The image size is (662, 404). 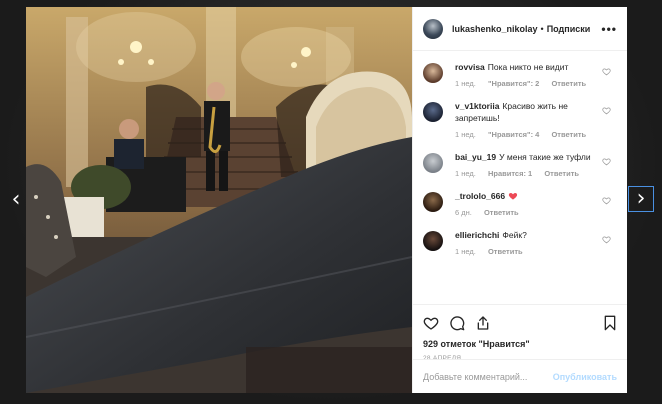 What do you see at coordinates (470, 67) in the screenshot?
I see `comment-username: rovvisa` at bounding box center [470, 67].